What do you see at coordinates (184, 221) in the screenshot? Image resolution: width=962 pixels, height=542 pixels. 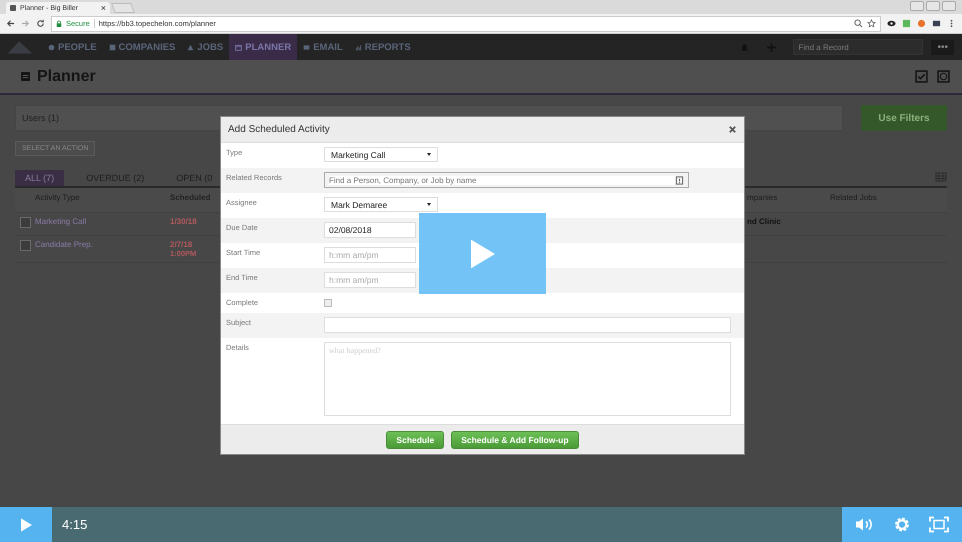 I see `table-cell-text: 1/30/18` at bounding box center [184, 221].